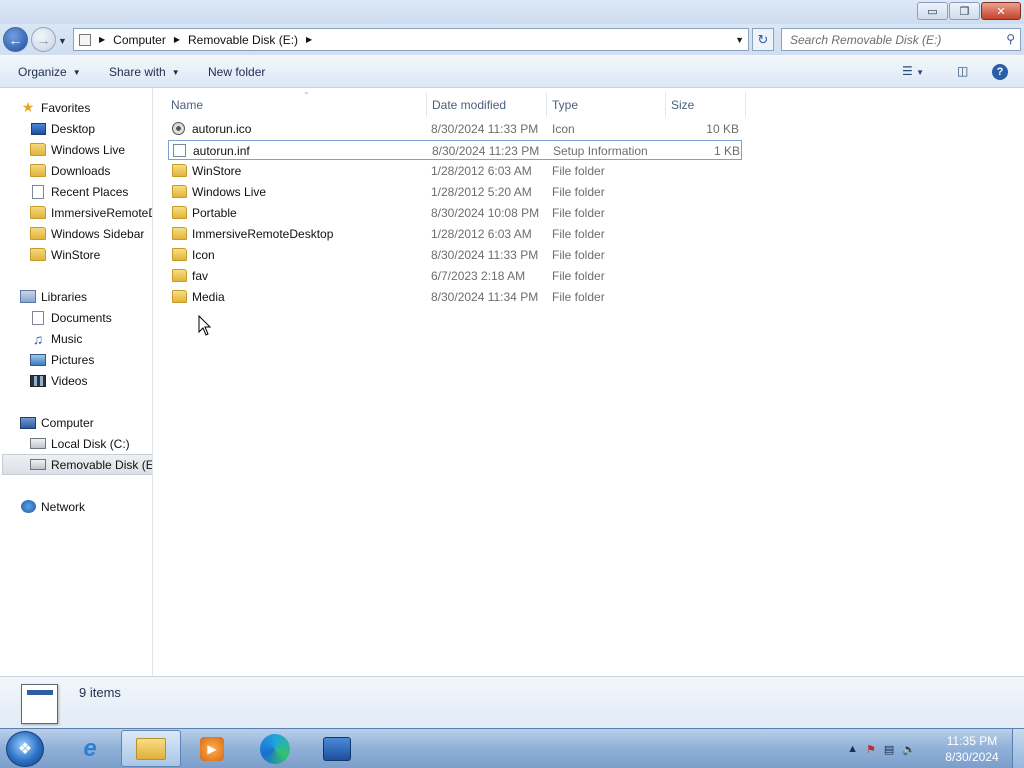 The height and width of the screenshot is (768, 1024). What do you see at coordinates (62, 359) in the screenshot?
I see `nav-pictures: Pictures` at bounding box center [62, 359].